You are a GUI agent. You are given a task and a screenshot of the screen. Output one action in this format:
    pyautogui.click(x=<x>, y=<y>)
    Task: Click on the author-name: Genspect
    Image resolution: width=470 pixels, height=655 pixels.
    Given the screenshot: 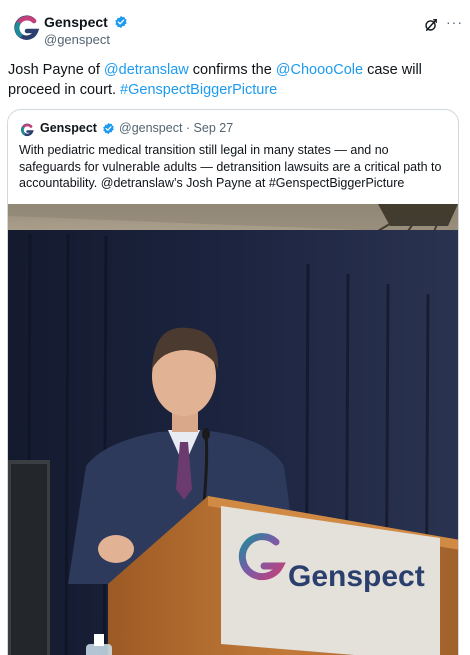 What is the action you would take?
    pyautogui.click(x=76, y=22)
    